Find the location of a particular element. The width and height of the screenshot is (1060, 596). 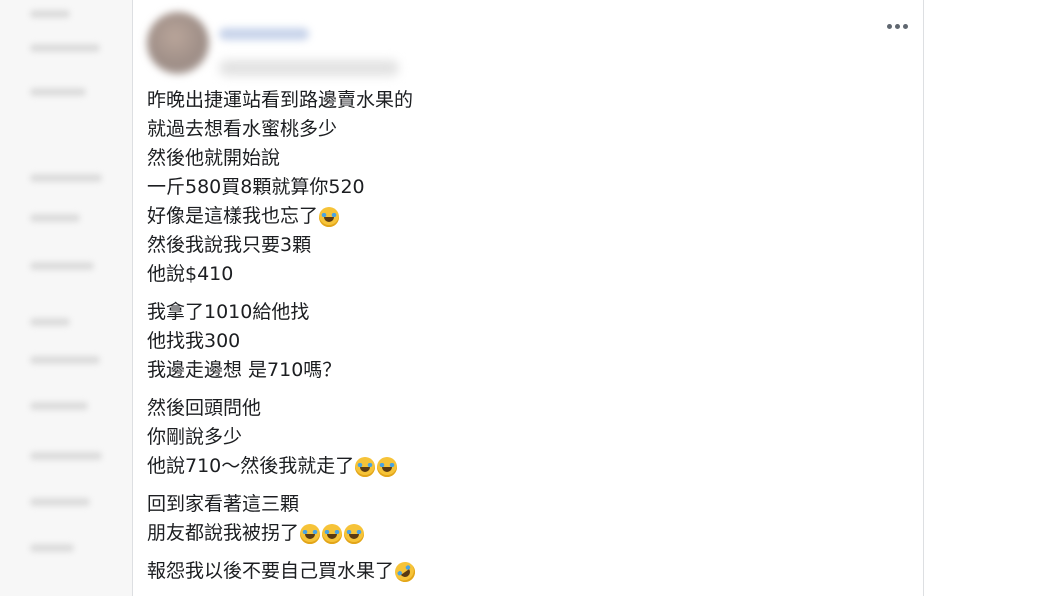

post-meta is located at coordinates (309, 68).